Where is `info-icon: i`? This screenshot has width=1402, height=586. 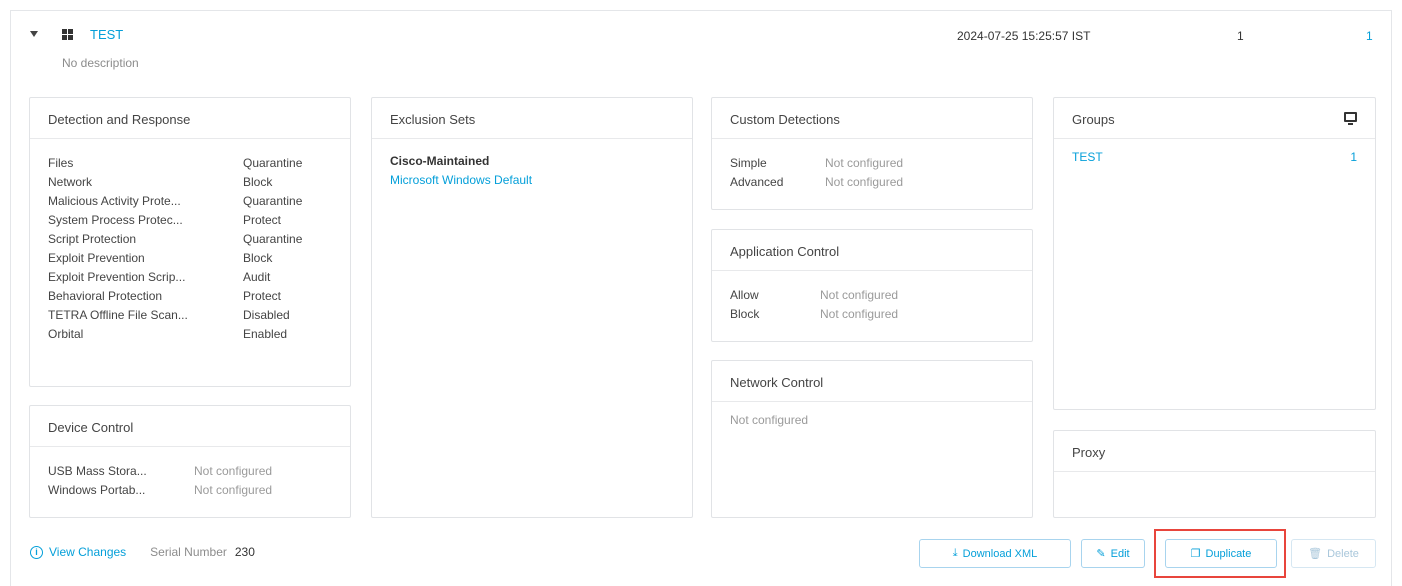
info-icon: i is located at coordinates (36, 552).